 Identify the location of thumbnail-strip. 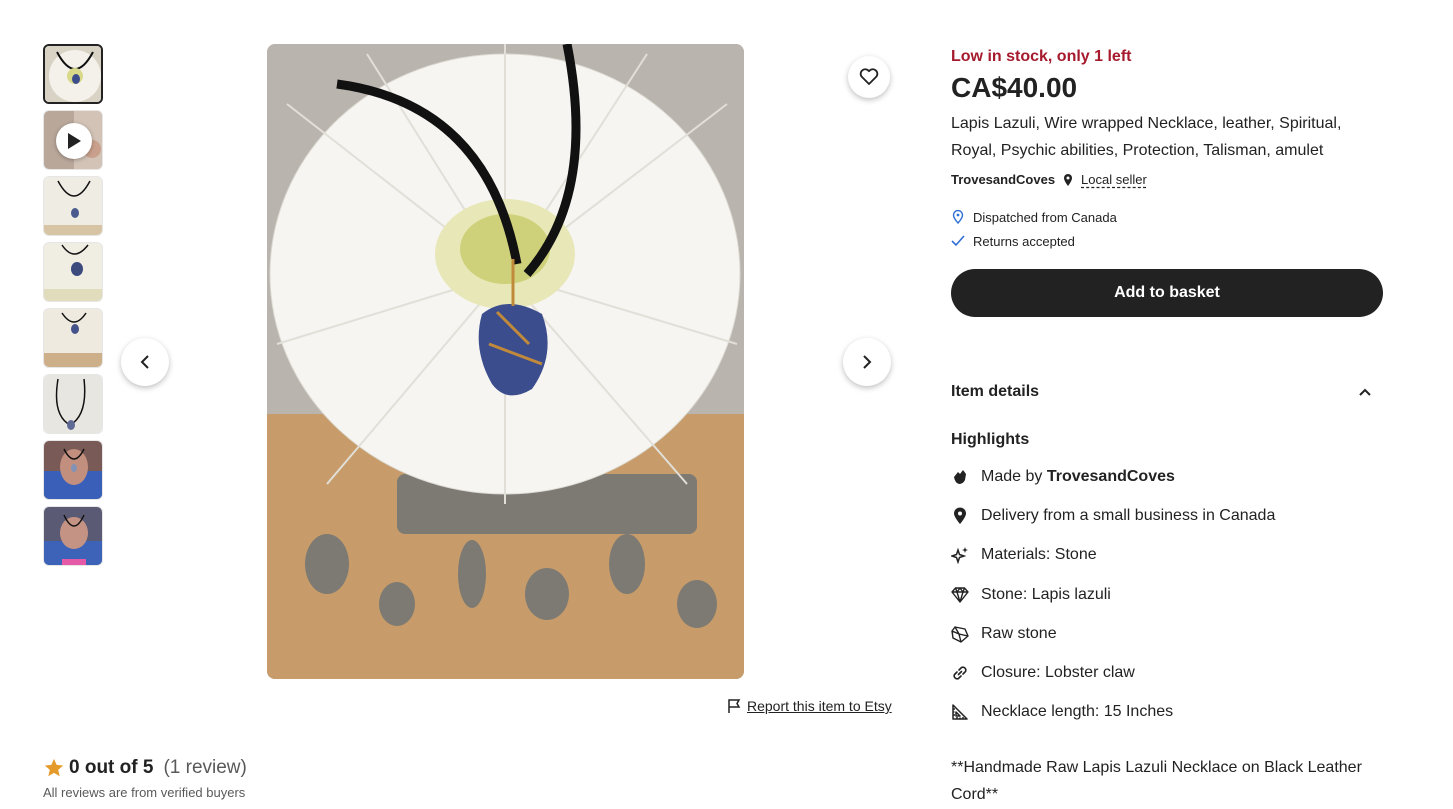
(73, 308).